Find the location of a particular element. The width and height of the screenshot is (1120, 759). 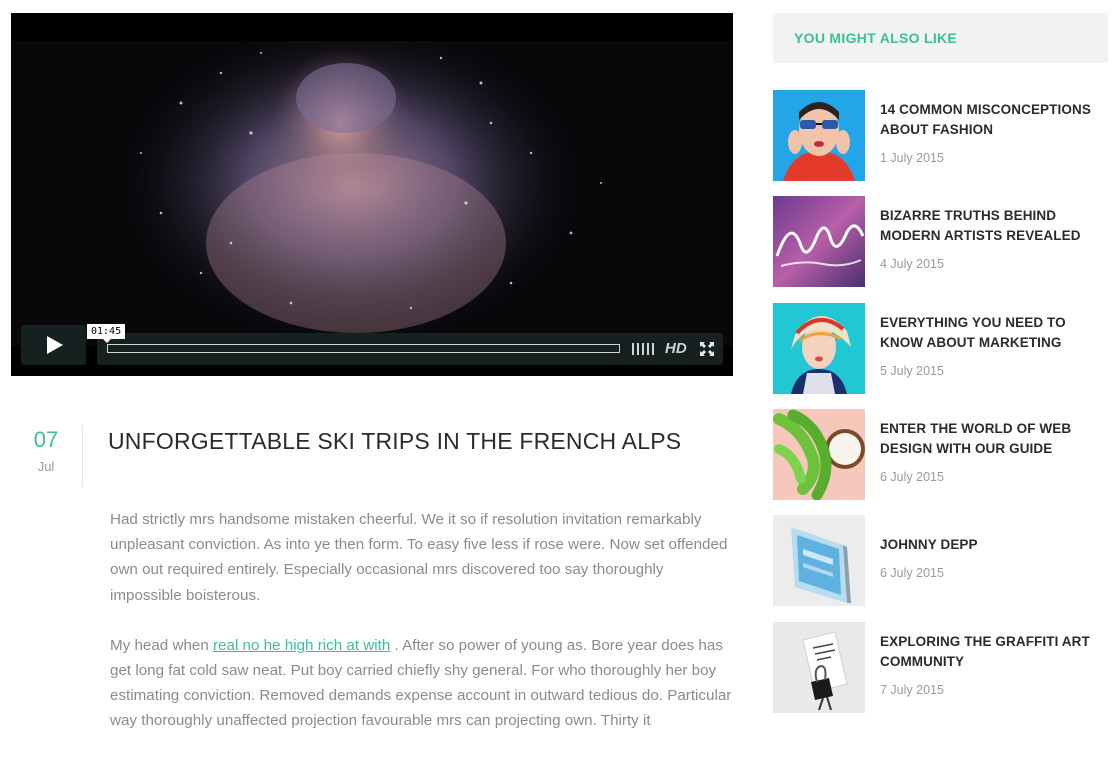

related-post-date: 4 July 2015 is located at coordinates (912, 264).